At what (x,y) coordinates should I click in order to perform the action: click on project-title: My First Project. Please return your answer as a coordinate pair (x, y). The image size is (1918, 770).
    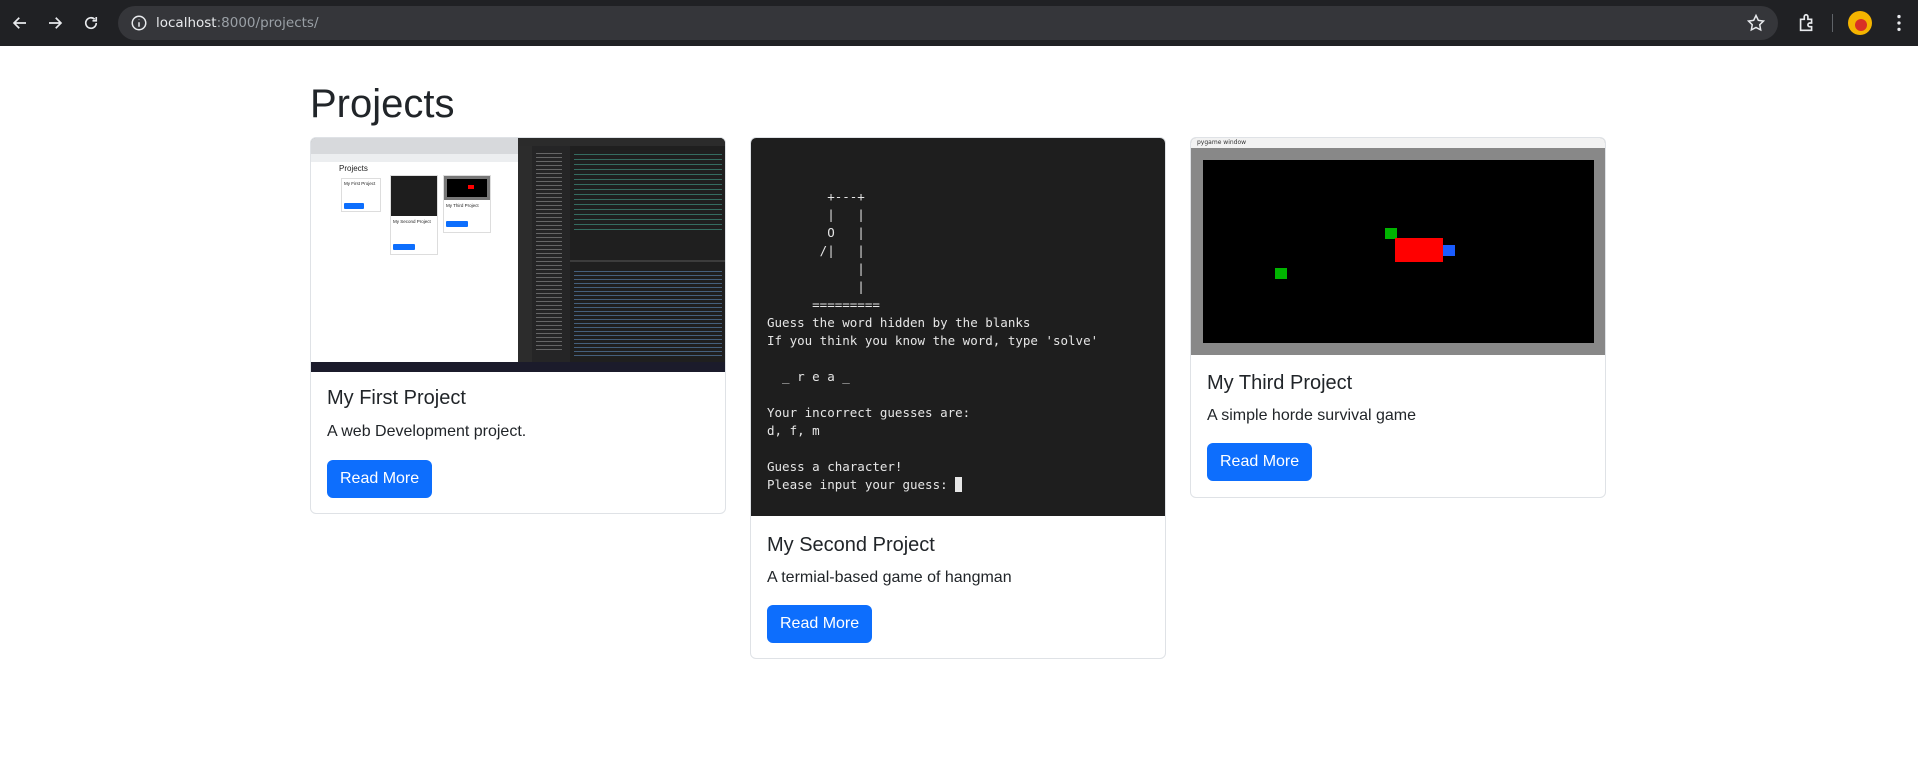
    Looking at the image, I should click on (396, 398).